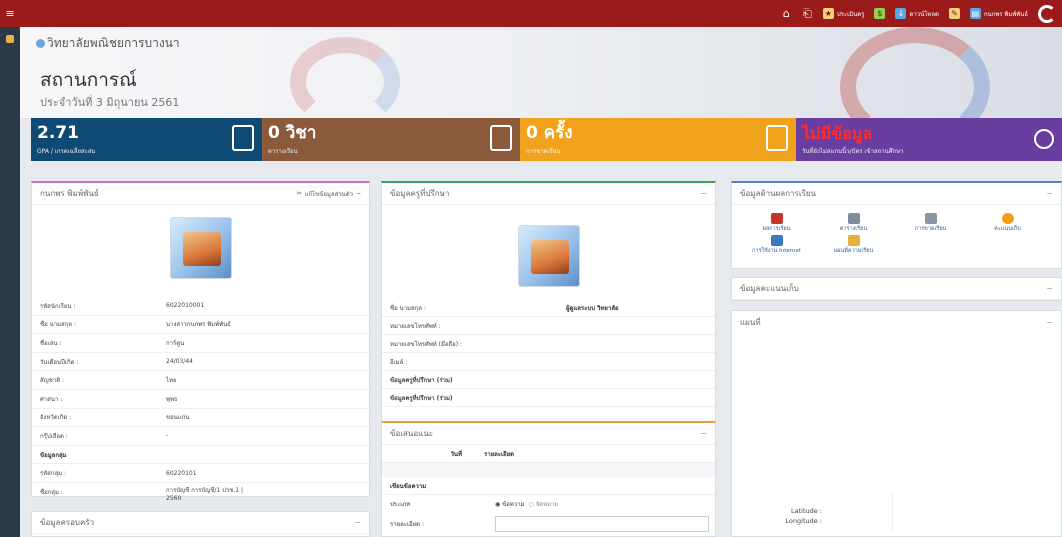 This screenshot has height=537, width=1062. Describe the element at coordinates (548, 194) in the screenshot. I see `advisor-panel-header: ข้อมูลครูที่ปรึกษา −` at that location.